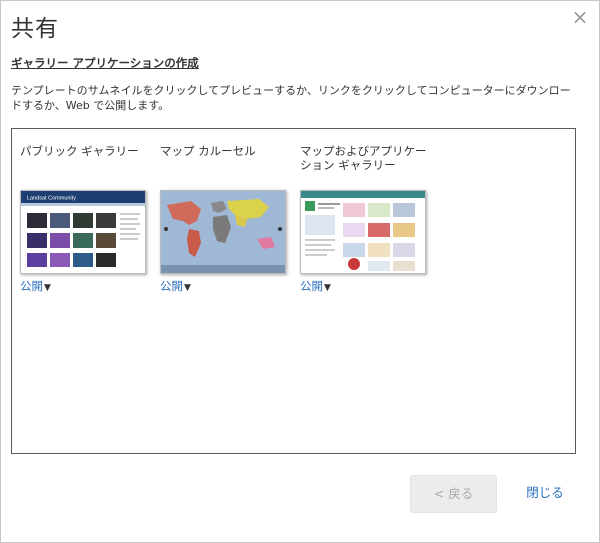 This screenshot has width=600, height=543. I want to click on close-button: 閉じる, so click(545, 493).